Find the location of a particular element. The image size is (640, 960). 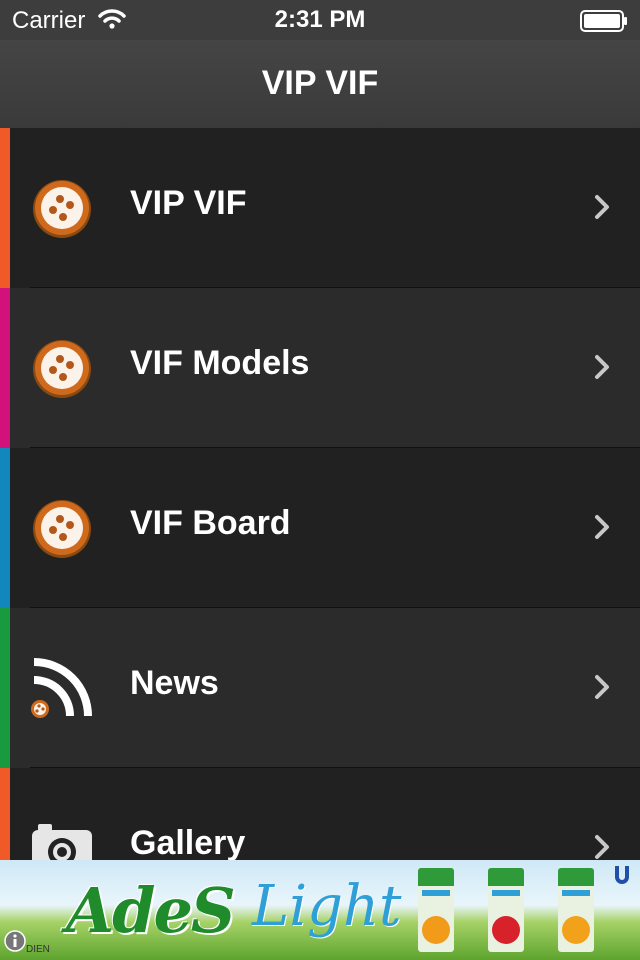

page-title: VIP VIF is located at coordinates (320, 83).